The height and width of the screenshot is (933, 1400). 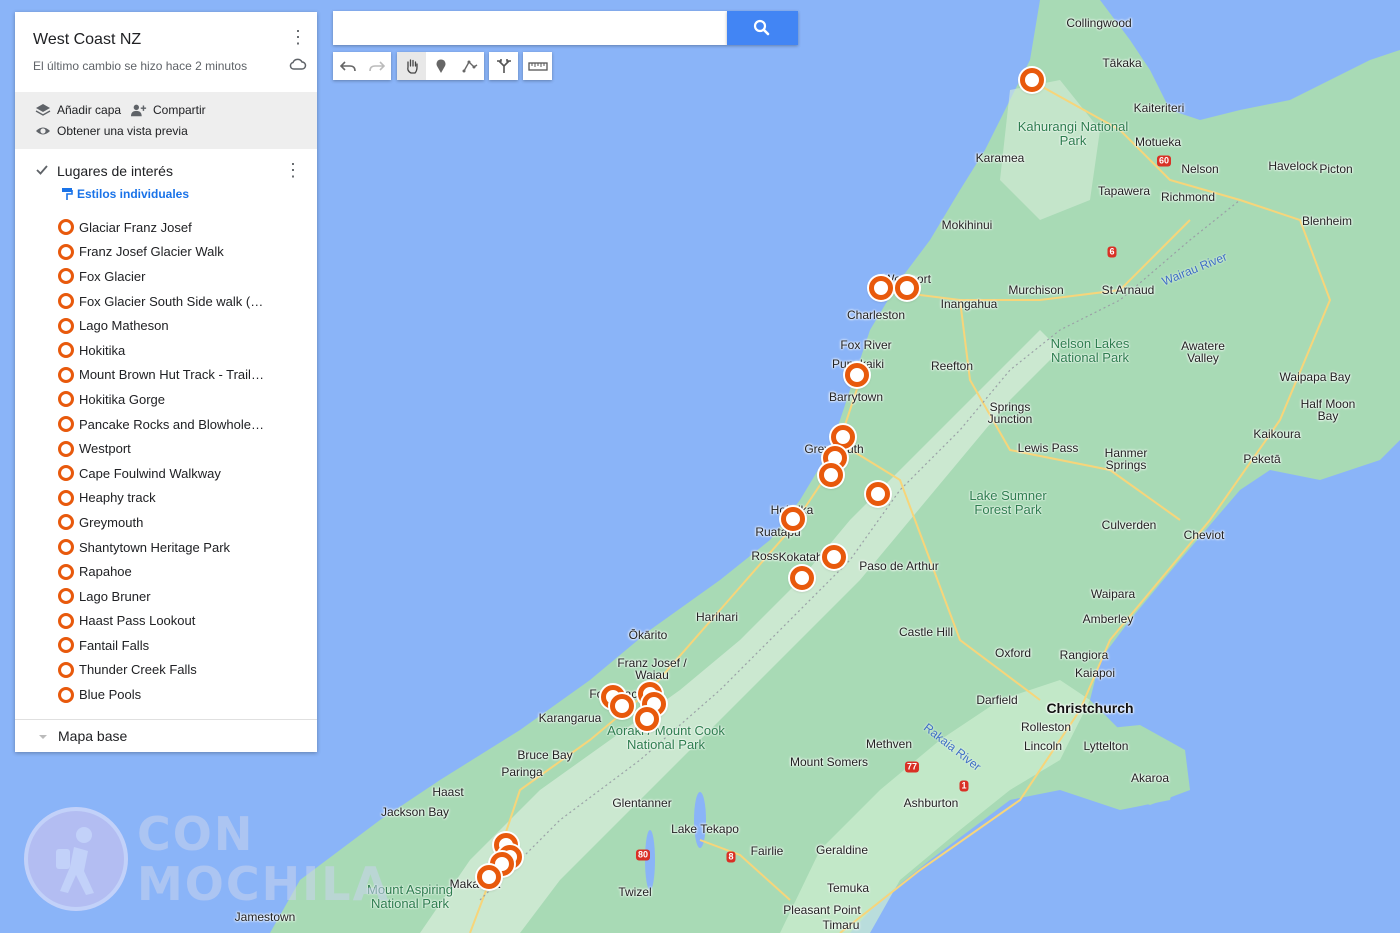 I want to click on place-label: Temuka, so click(x=848, y=888).